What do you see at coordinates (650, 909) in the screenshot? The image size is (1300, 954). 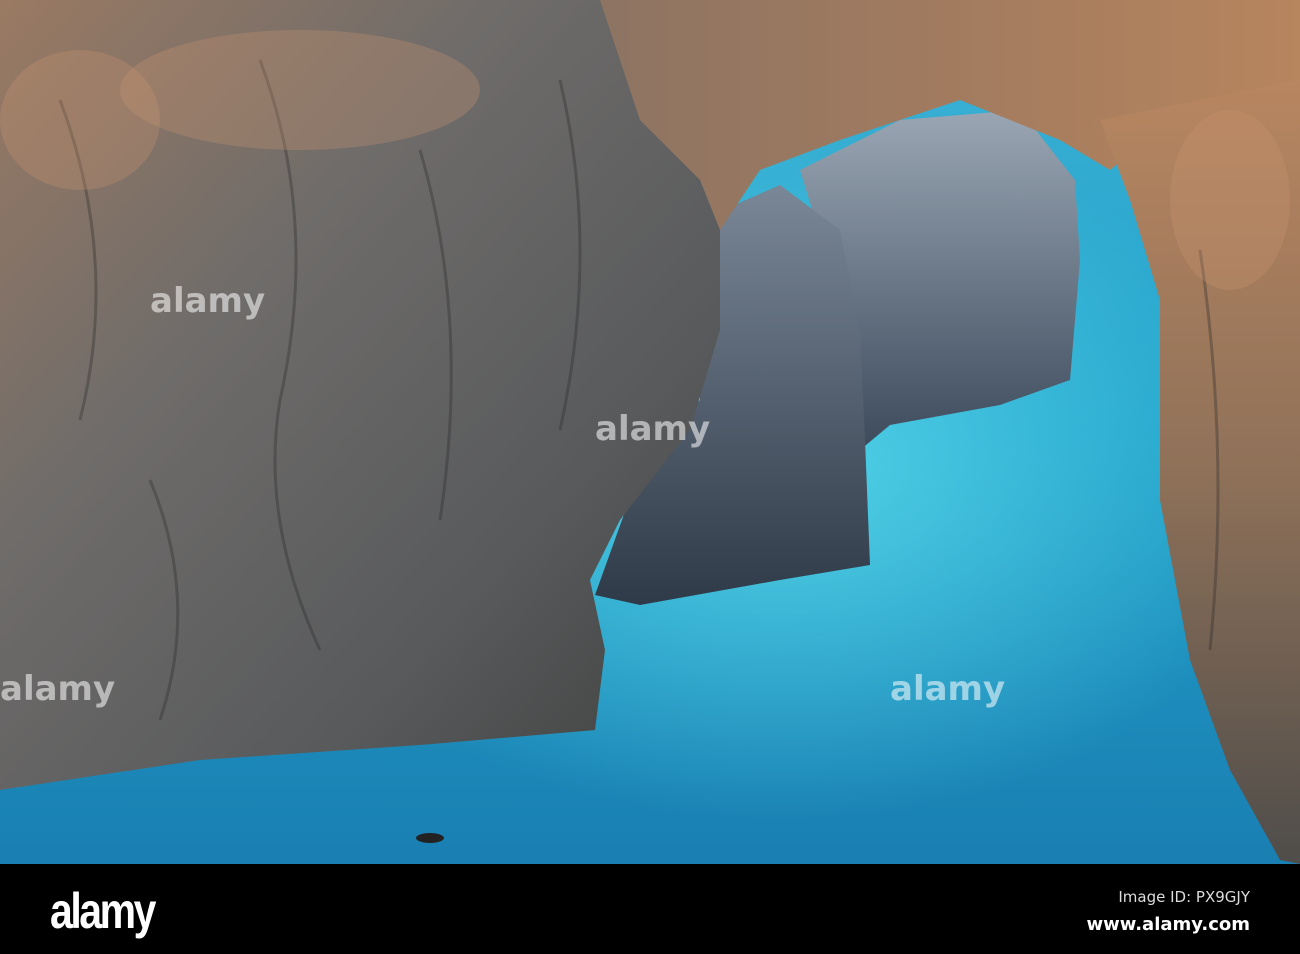 I see `footer-bar: alamy Image ID: PX9GJY www.alamy.com` at bounding box center [650, 909].